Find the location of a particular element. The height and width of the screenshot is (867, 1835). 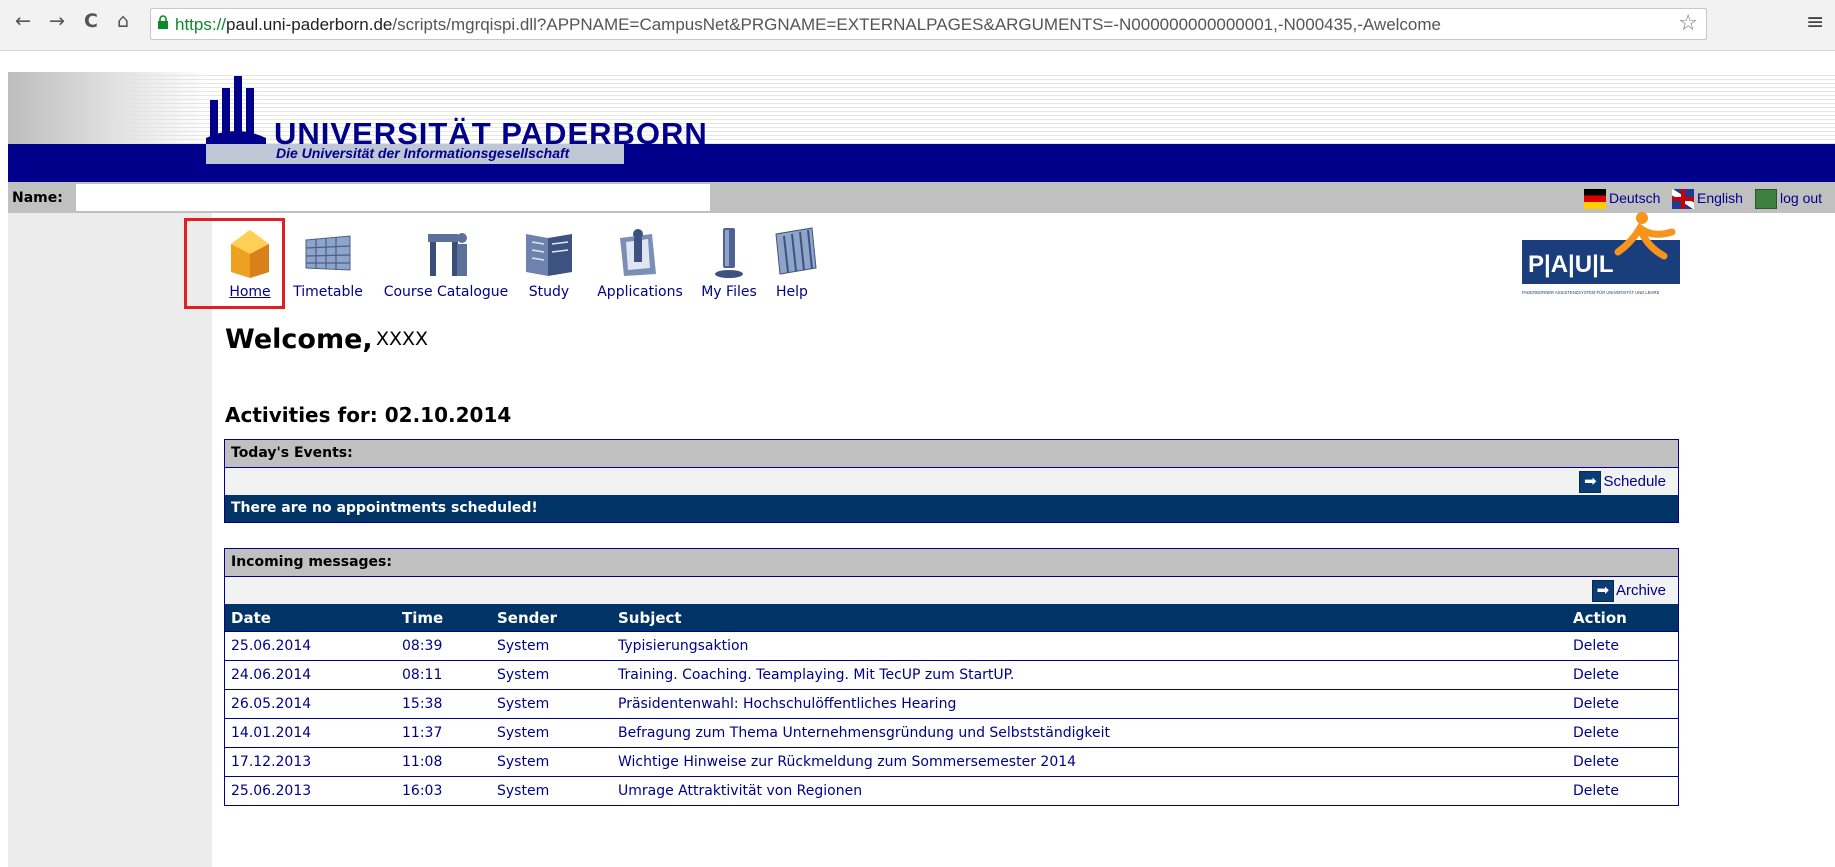

nav-course-catalogue-label: Course Catalogue is located at coordinates (446, 292).